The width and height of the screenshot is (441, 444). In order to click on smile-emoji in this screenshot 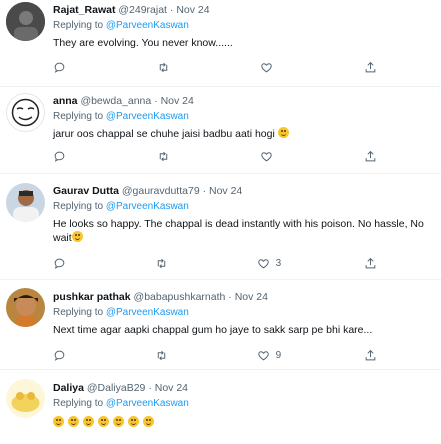, I will do `click(77, 236)`.